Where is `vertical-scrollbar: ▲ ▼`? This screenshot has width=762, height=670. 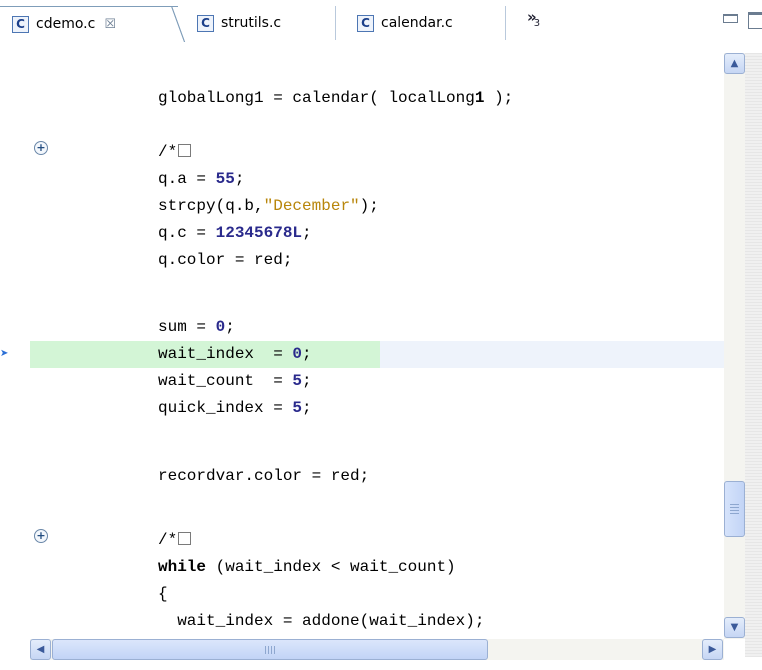
vertical-scrollbar: ▲ ▼ is located at coordinates (734, 346).